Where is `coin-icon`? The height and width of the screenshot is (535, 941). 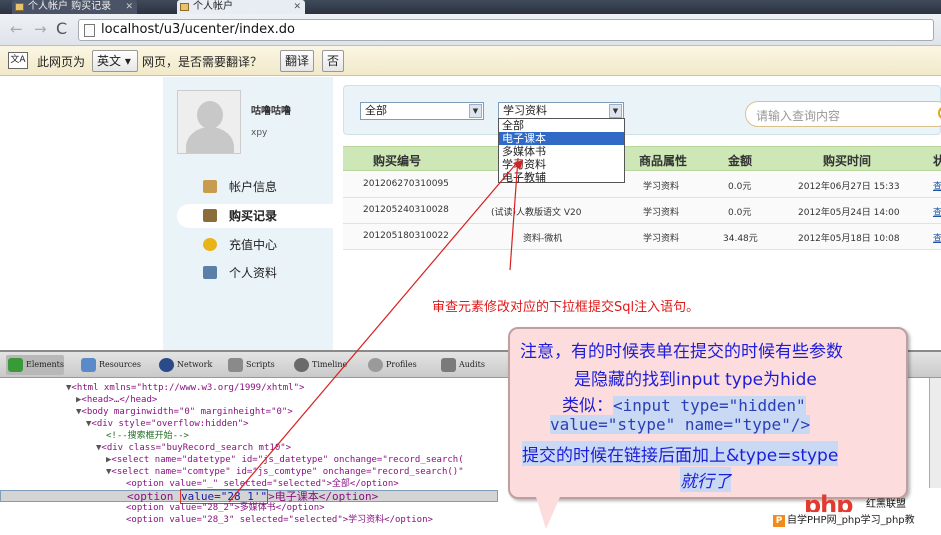
coin-icon is located at coordinates (210, 244).